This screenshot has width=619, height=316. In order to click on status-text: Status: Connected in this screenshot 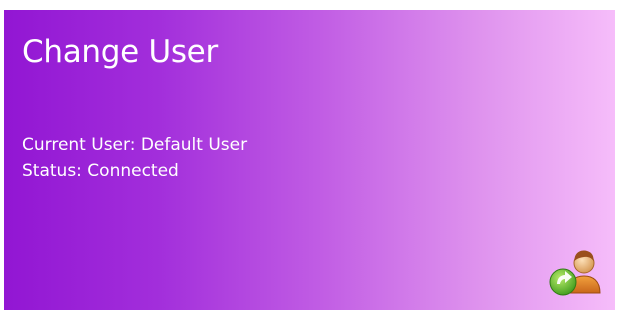, I will do `click(100, 171)`.